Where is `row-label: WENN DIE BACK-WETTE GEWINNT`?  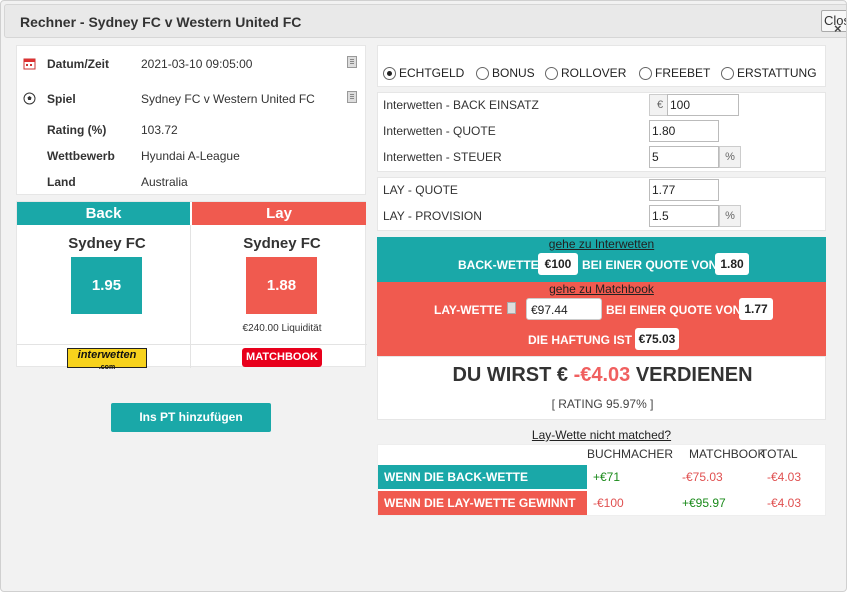 row-label: WENN DIE BACK-WETTE GEWINNT is located at coordinates (482, 486).